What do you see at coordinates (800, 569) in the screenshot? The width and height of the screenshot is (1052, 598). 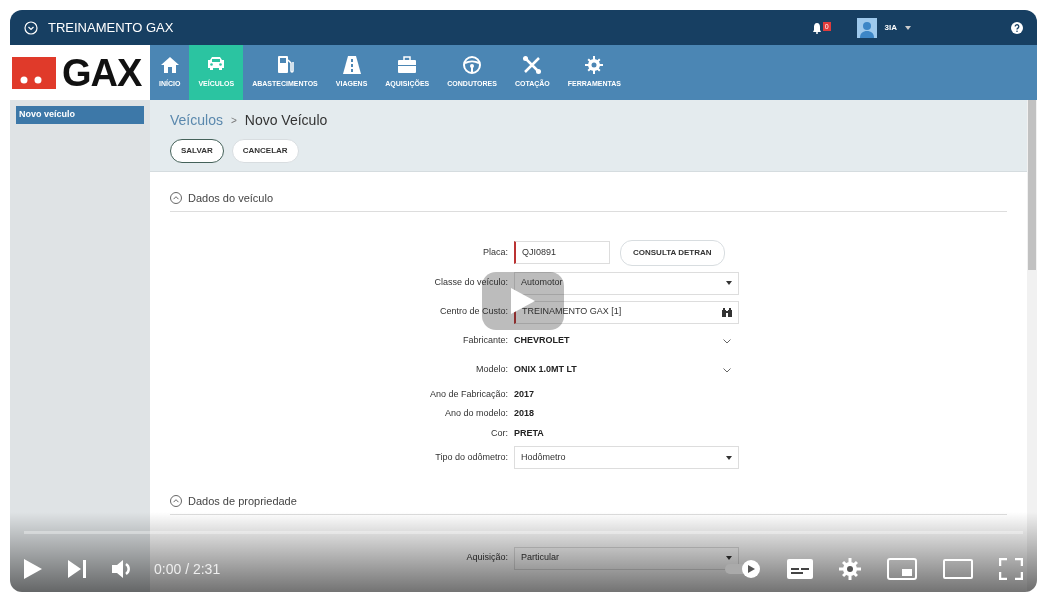 I see `subtitles-icon` at bounding box center [800, 569].